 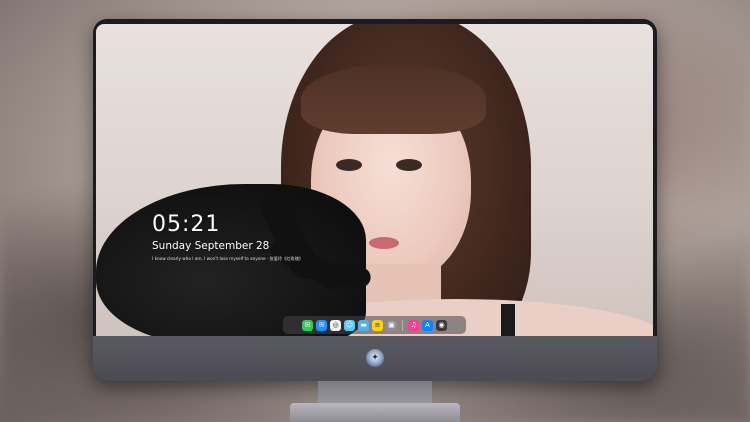 I want to click on safari-icon: ◎, so click(x=335, y=325).